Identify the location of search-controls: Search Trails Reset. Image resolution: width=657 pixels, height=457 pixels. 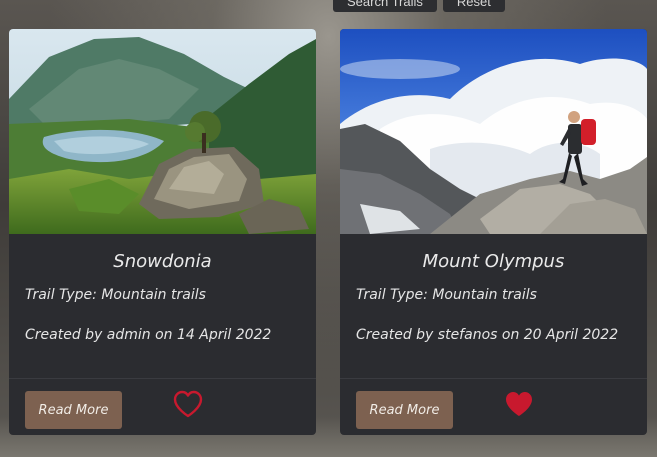
(419, 6).